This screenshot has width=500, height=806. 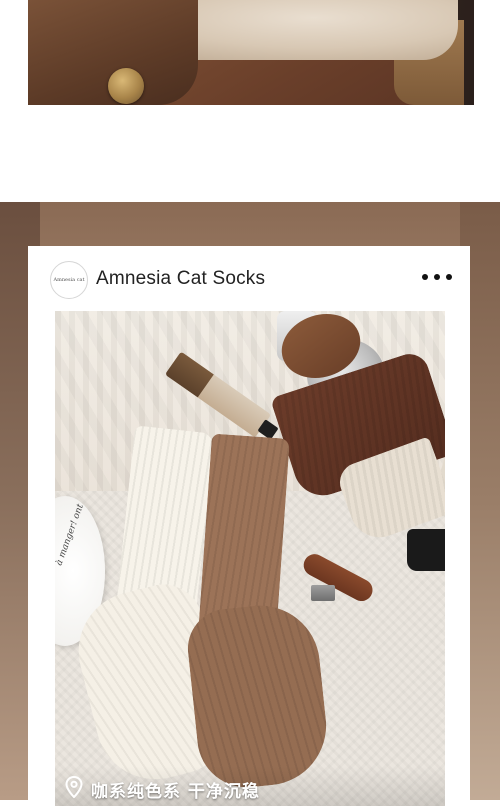 I want to click on location-caption: 咖系纯色系 干净沉稳, so click(x=250, y=786).